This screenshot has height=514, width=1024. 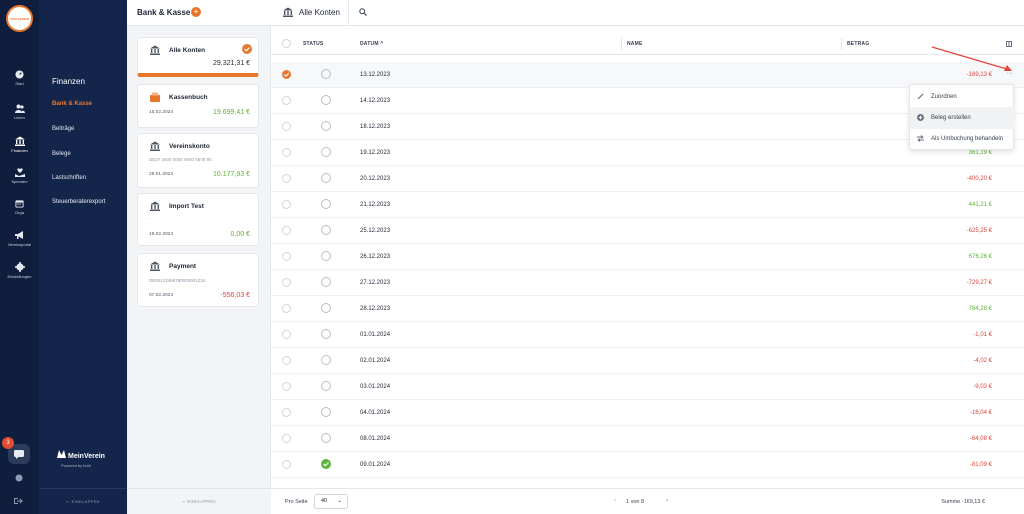 I want to click on row-date: 04.01.2024, so click(x=375, y=413).